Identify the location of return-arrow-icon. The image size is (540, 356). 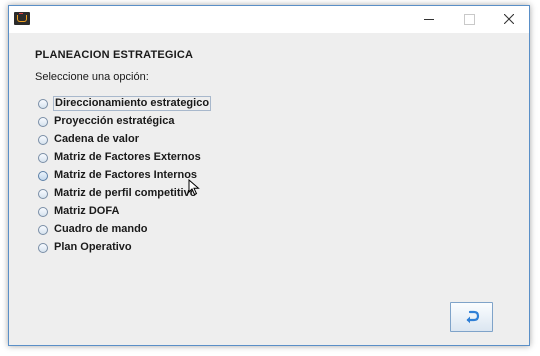
(473, 317).